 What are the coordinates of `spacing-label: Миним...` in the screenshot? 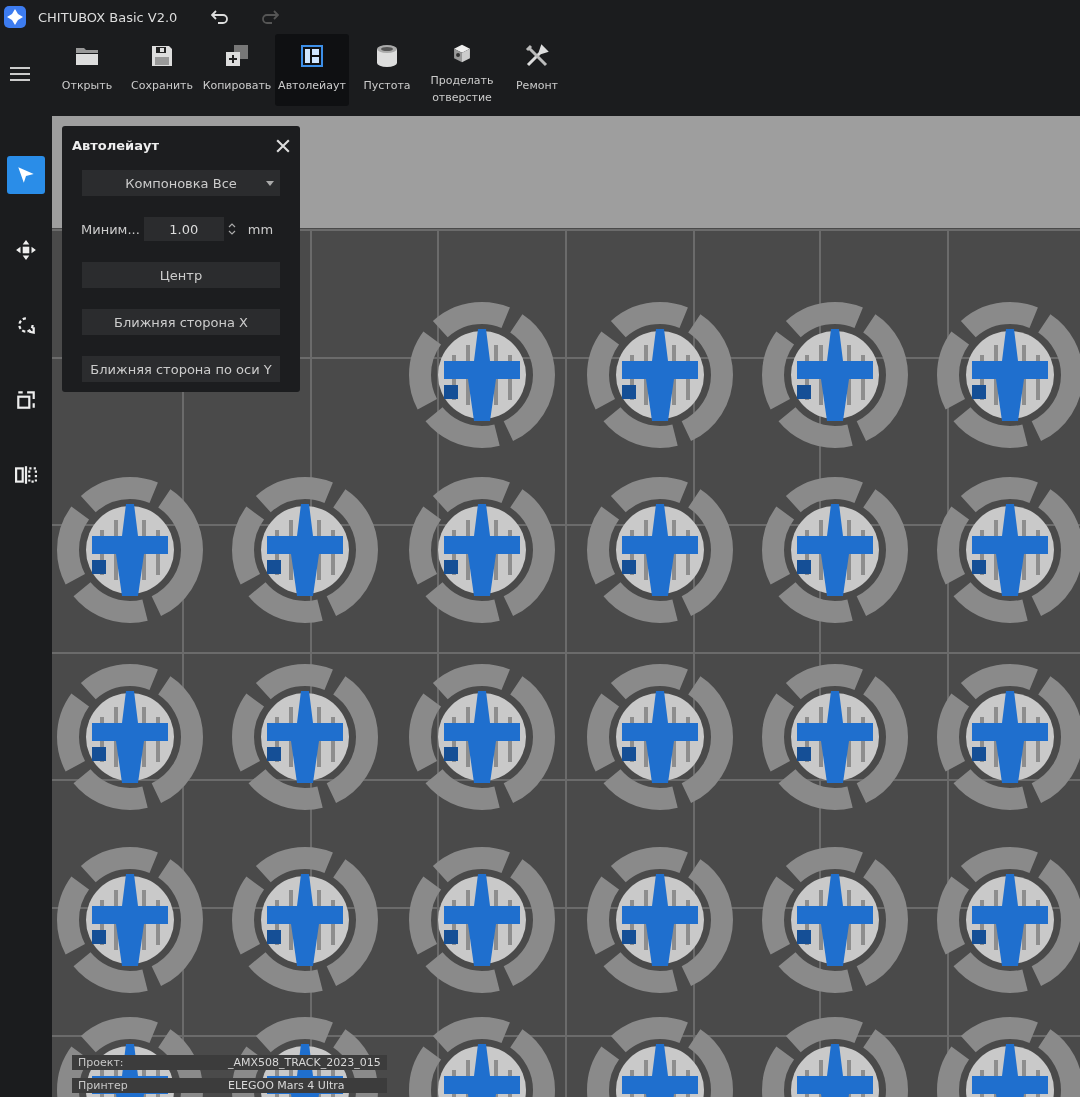 It's located at (110, 229).